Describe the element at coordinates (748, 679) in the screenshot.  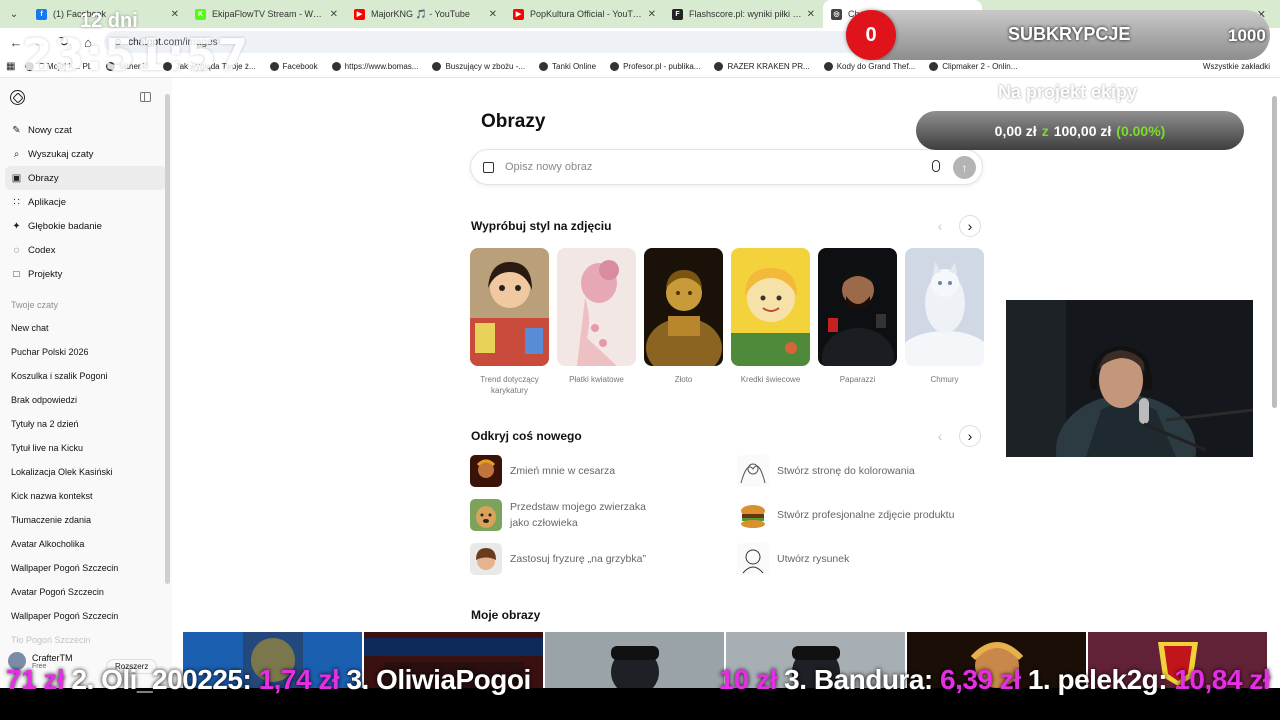
I see `ticker-segment: 10 zł` at that location.